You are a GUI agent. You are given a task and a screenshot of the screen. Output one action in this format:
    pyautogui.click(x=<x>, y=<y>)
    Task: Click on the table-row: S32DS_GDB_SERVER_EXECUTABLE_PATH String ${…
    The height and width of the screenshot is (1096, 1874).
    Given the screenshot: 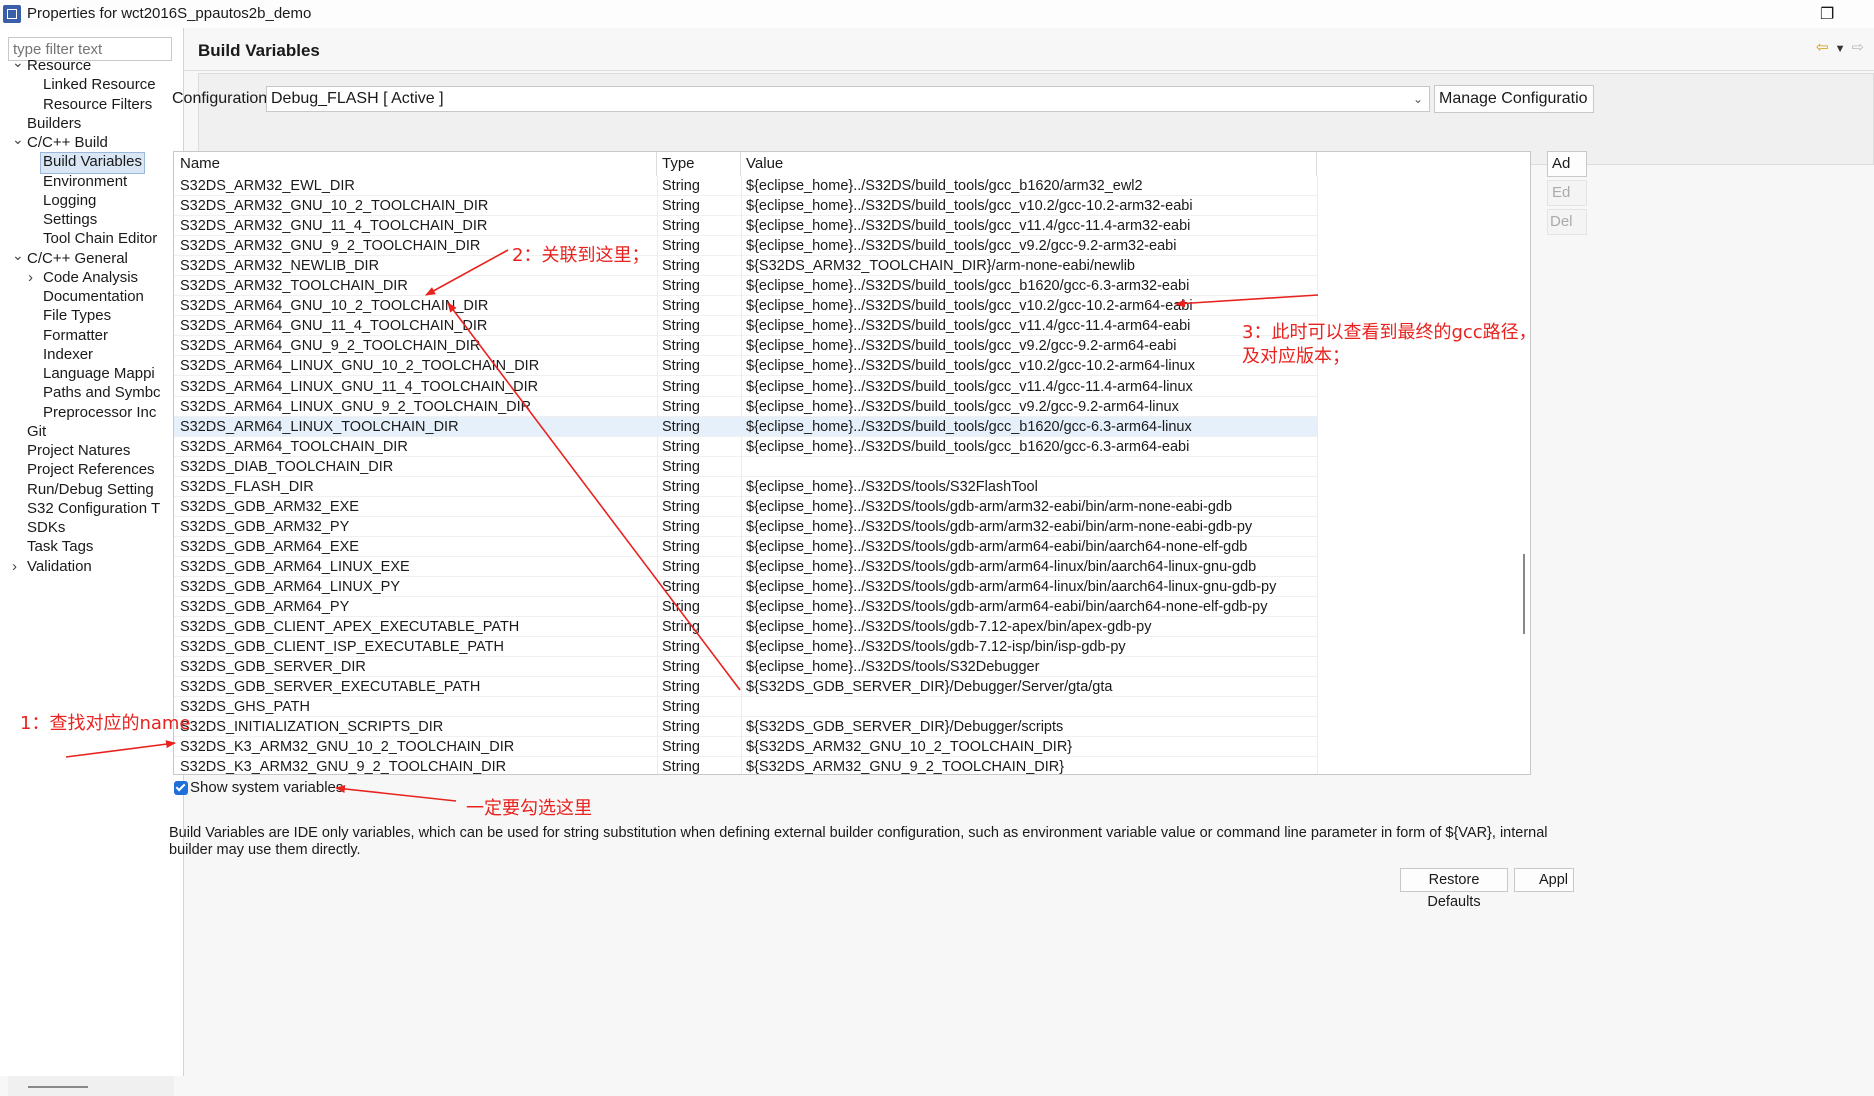 What is the action you would take?
    pyautogui.click(x=745, y=687)
    